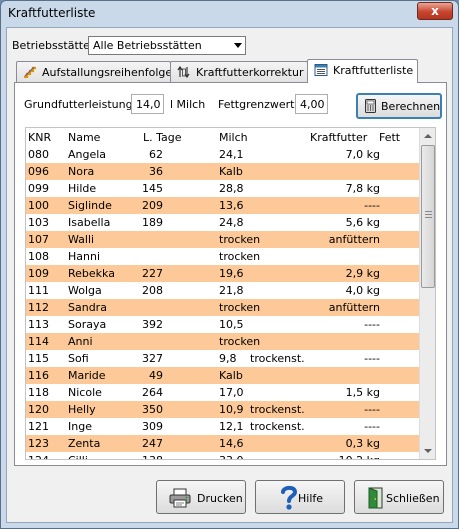  I want to click on cell-knr: 123, so click(38, 443).